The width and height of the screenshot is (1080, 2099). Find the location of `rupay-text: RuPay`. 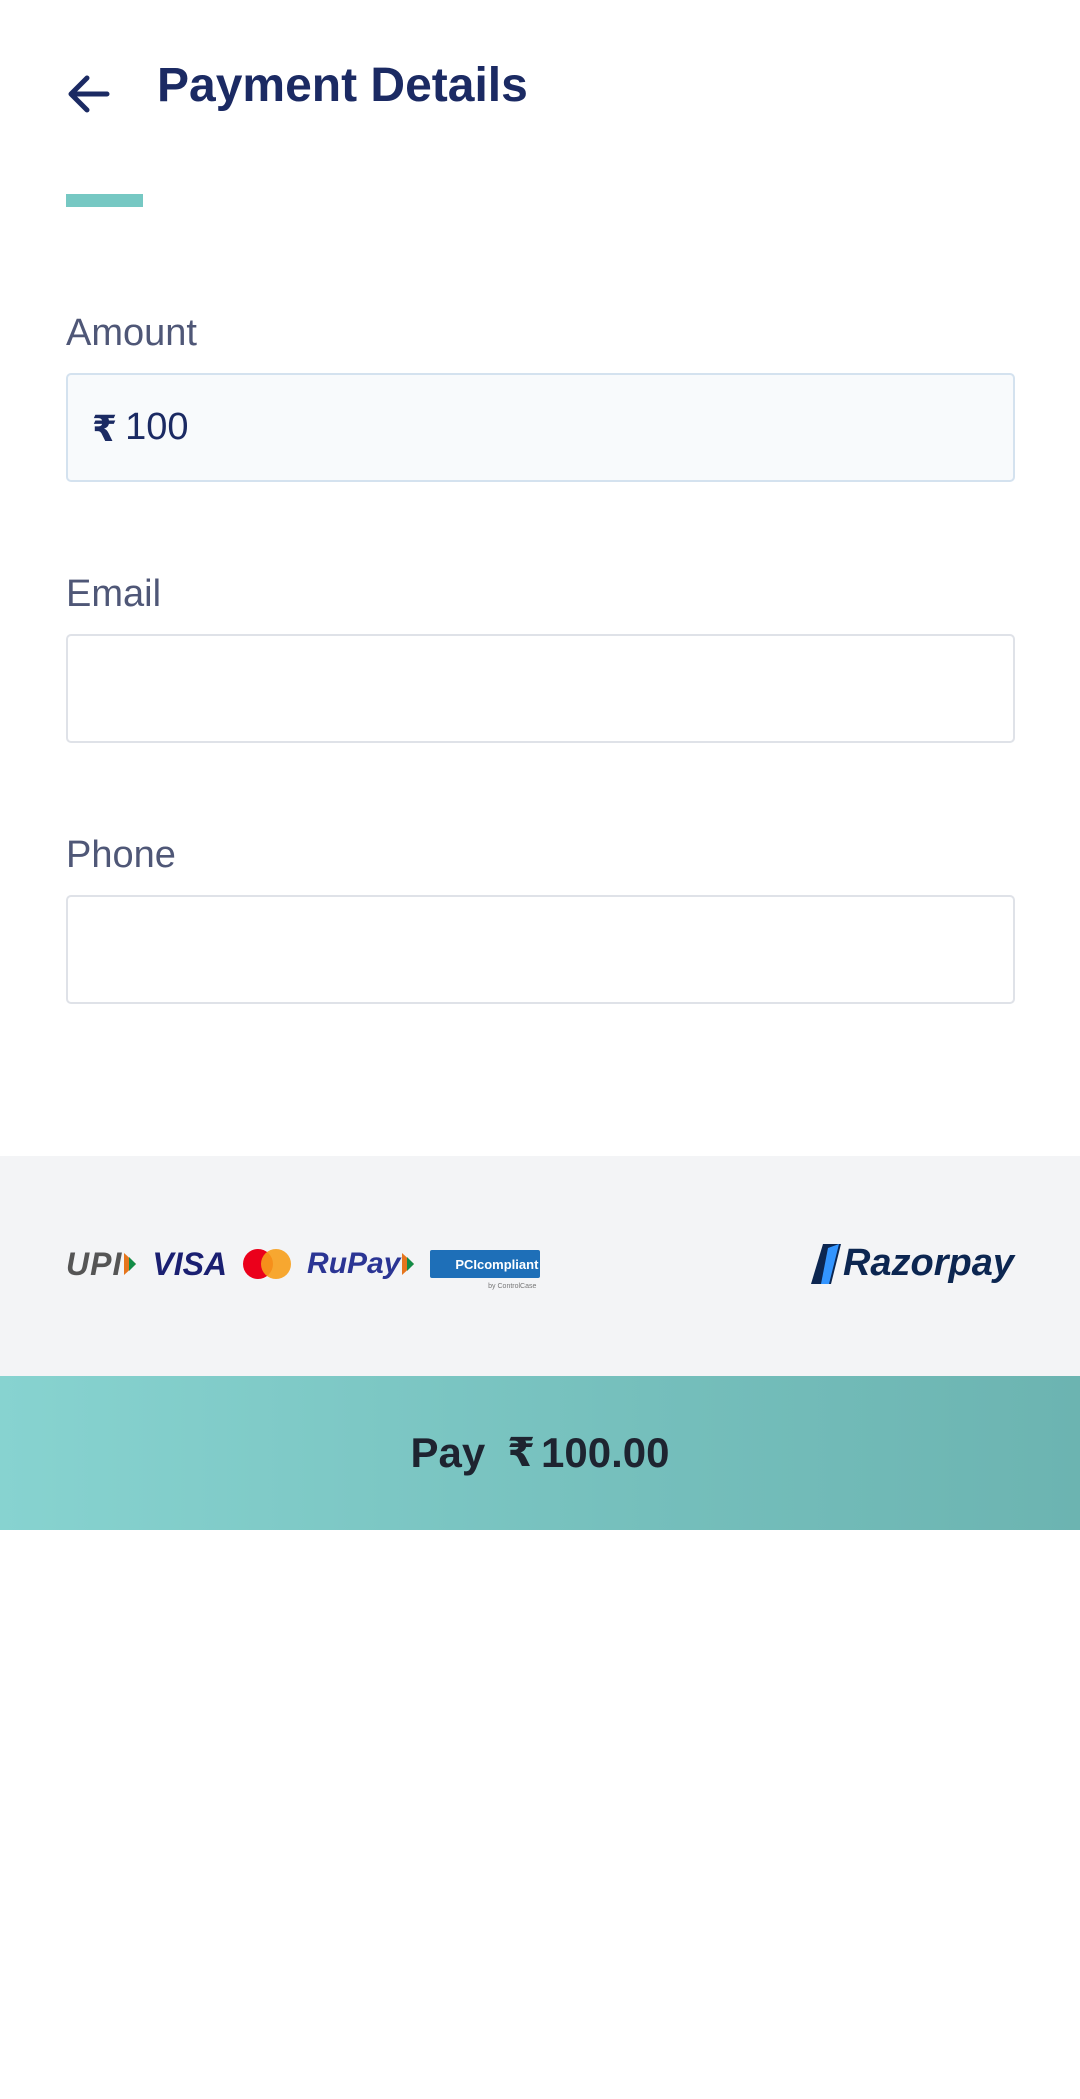

rupay-text: RuPay is located at coordinates (354, 1263).